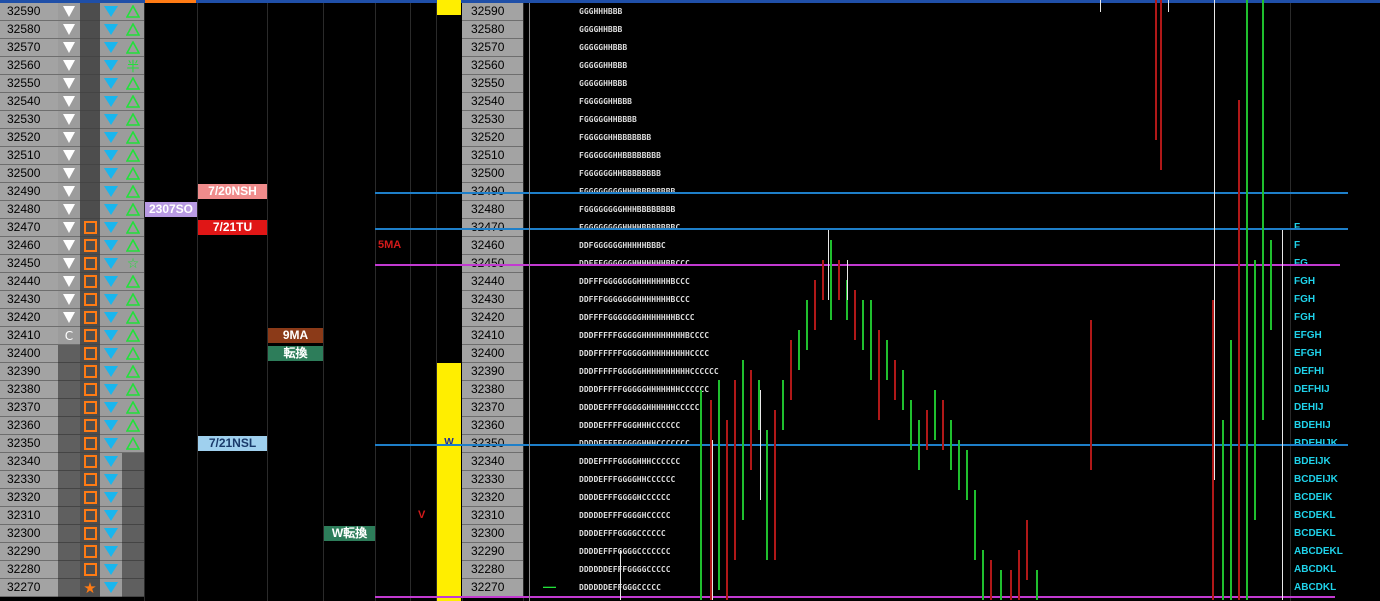 Image resolution: width=1380 pixels, height=601 pixels. What do you see at coordinates (492, 372) in the screenshot?
I see `mid-price-cell: 32390` at bounding box center [492, 372].